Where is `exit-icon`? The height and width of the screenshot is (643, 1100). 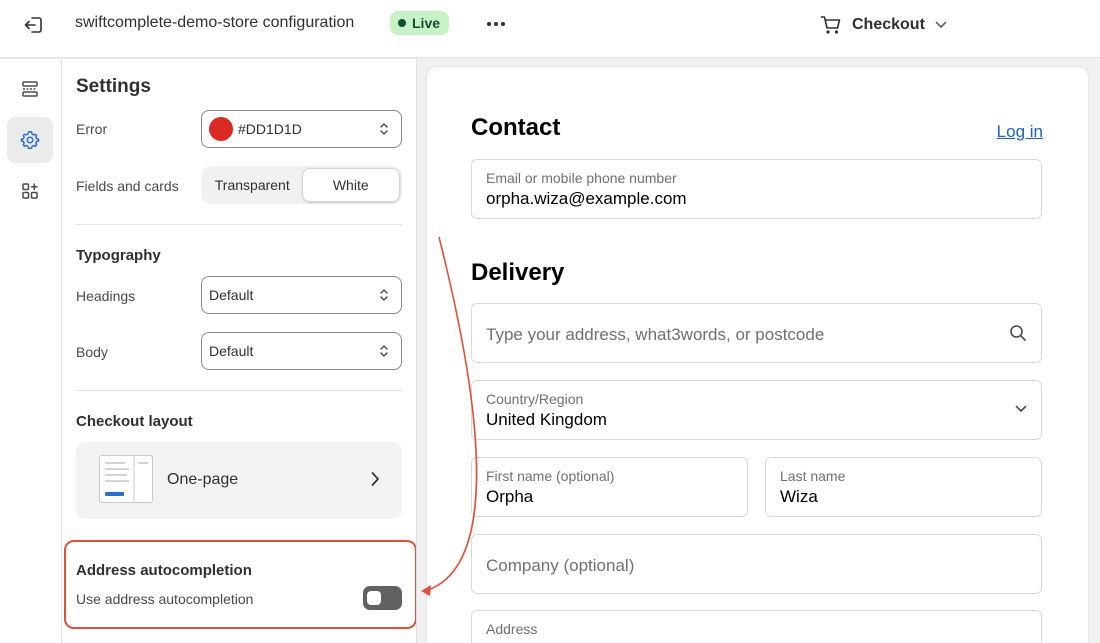
exit-icon is located at coordinates (33, 25).